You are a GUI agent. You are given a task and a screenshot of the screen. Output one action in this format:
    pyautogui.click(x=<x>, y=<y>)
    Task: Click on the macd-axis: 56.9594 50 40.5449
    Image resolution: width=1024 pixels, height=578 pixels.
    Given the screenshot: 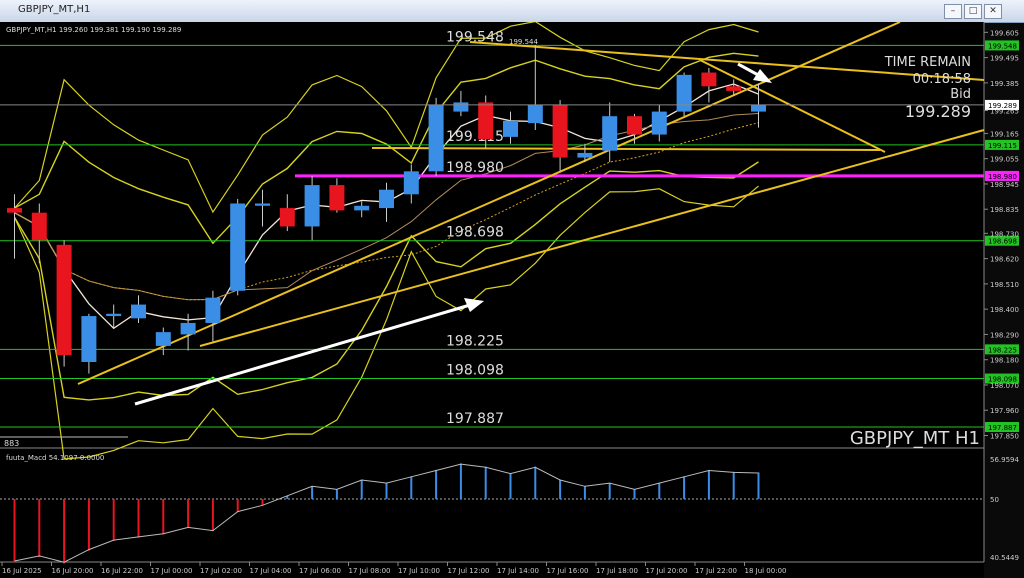 What is the action you would take?
    pyautogui.click(x=1004, y=509)
    